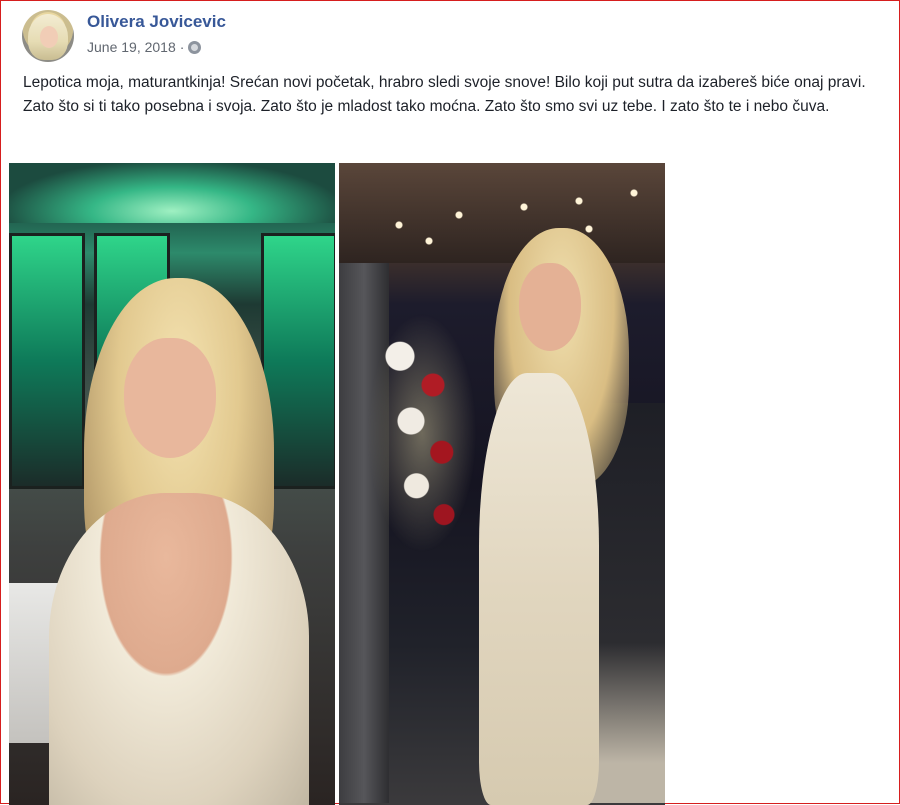  What do you see at coordinates (502, 213) in the screenshot?
I see `photo-ceiling-lights` at bounding box center [502, 213].